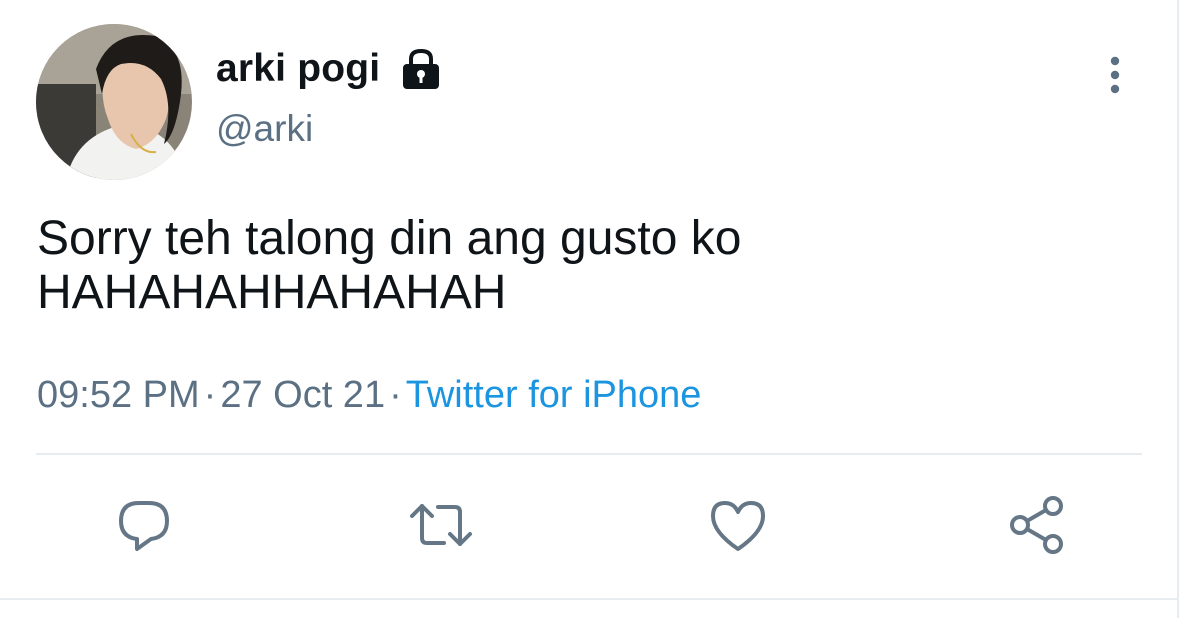 This screenshot has width=1179, height=618. I want to click on like-button, so click(738, 525).